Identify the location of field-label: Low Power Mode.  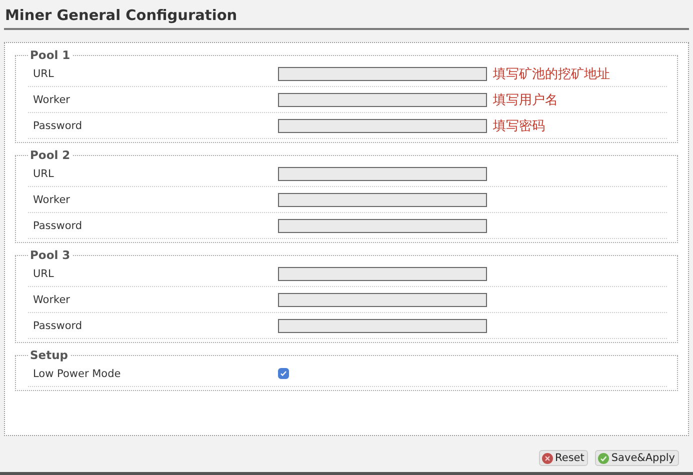
(77, 374).